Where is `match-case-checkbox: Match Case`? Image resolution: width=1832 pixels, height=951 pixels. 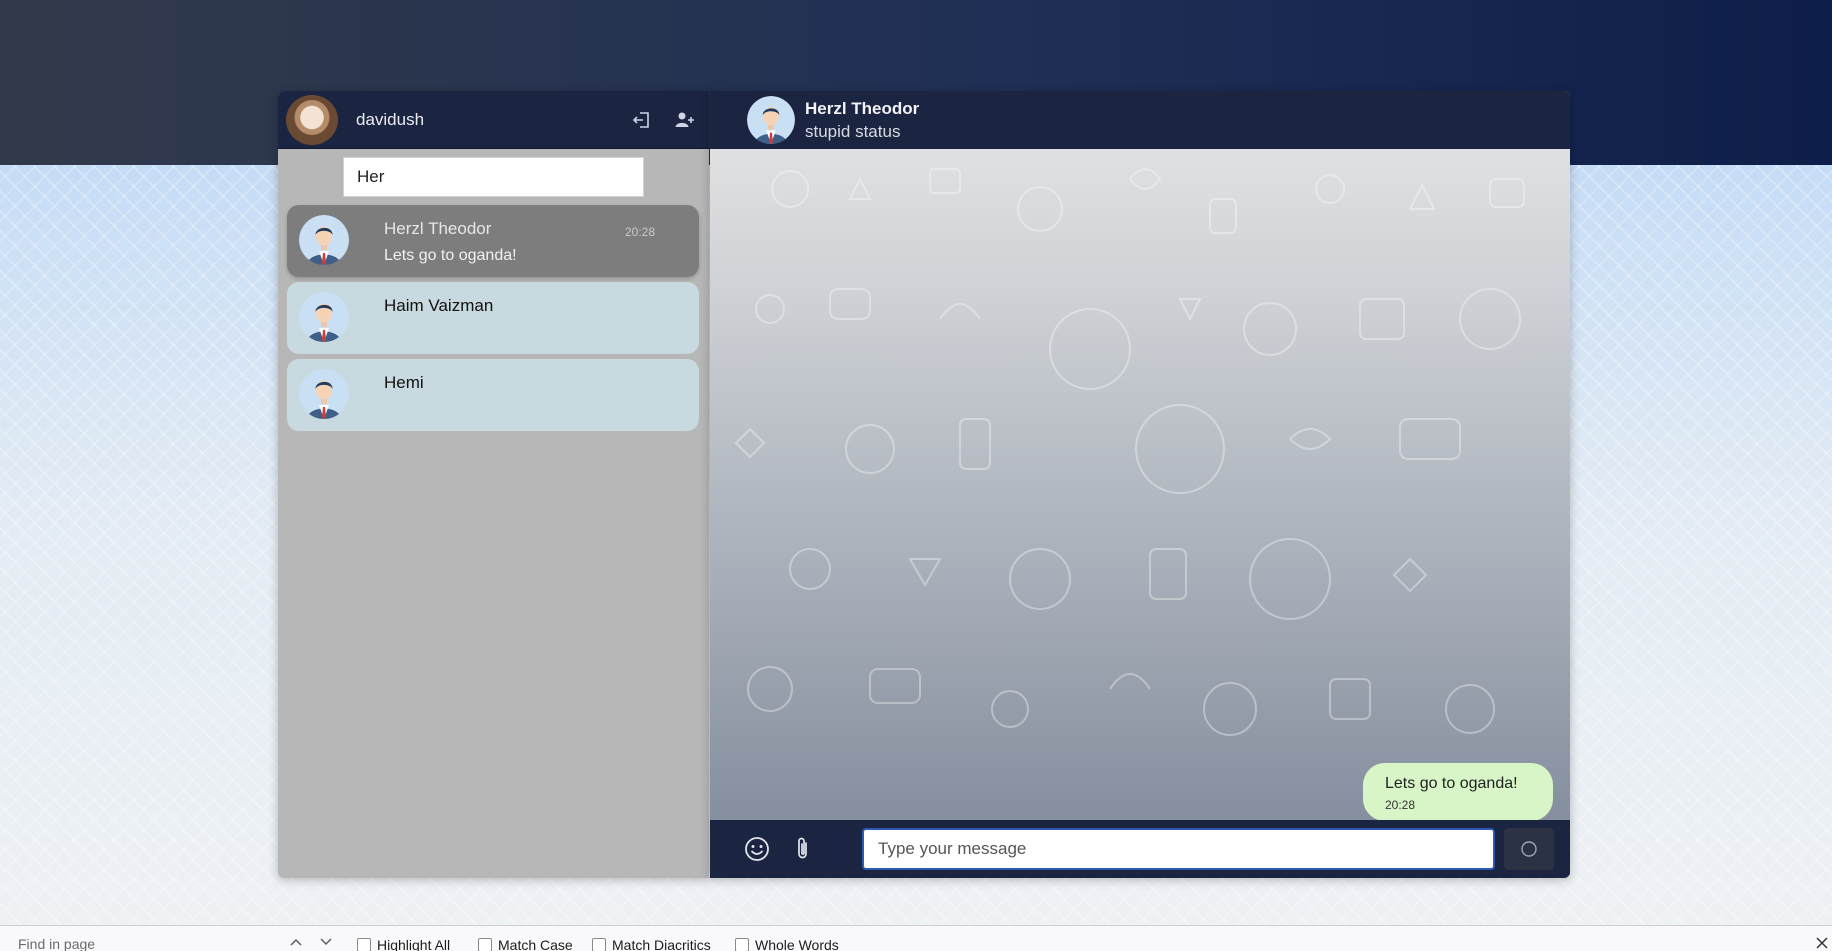 match-case-checkbox: Match Case is located at coordinates (525, 944).